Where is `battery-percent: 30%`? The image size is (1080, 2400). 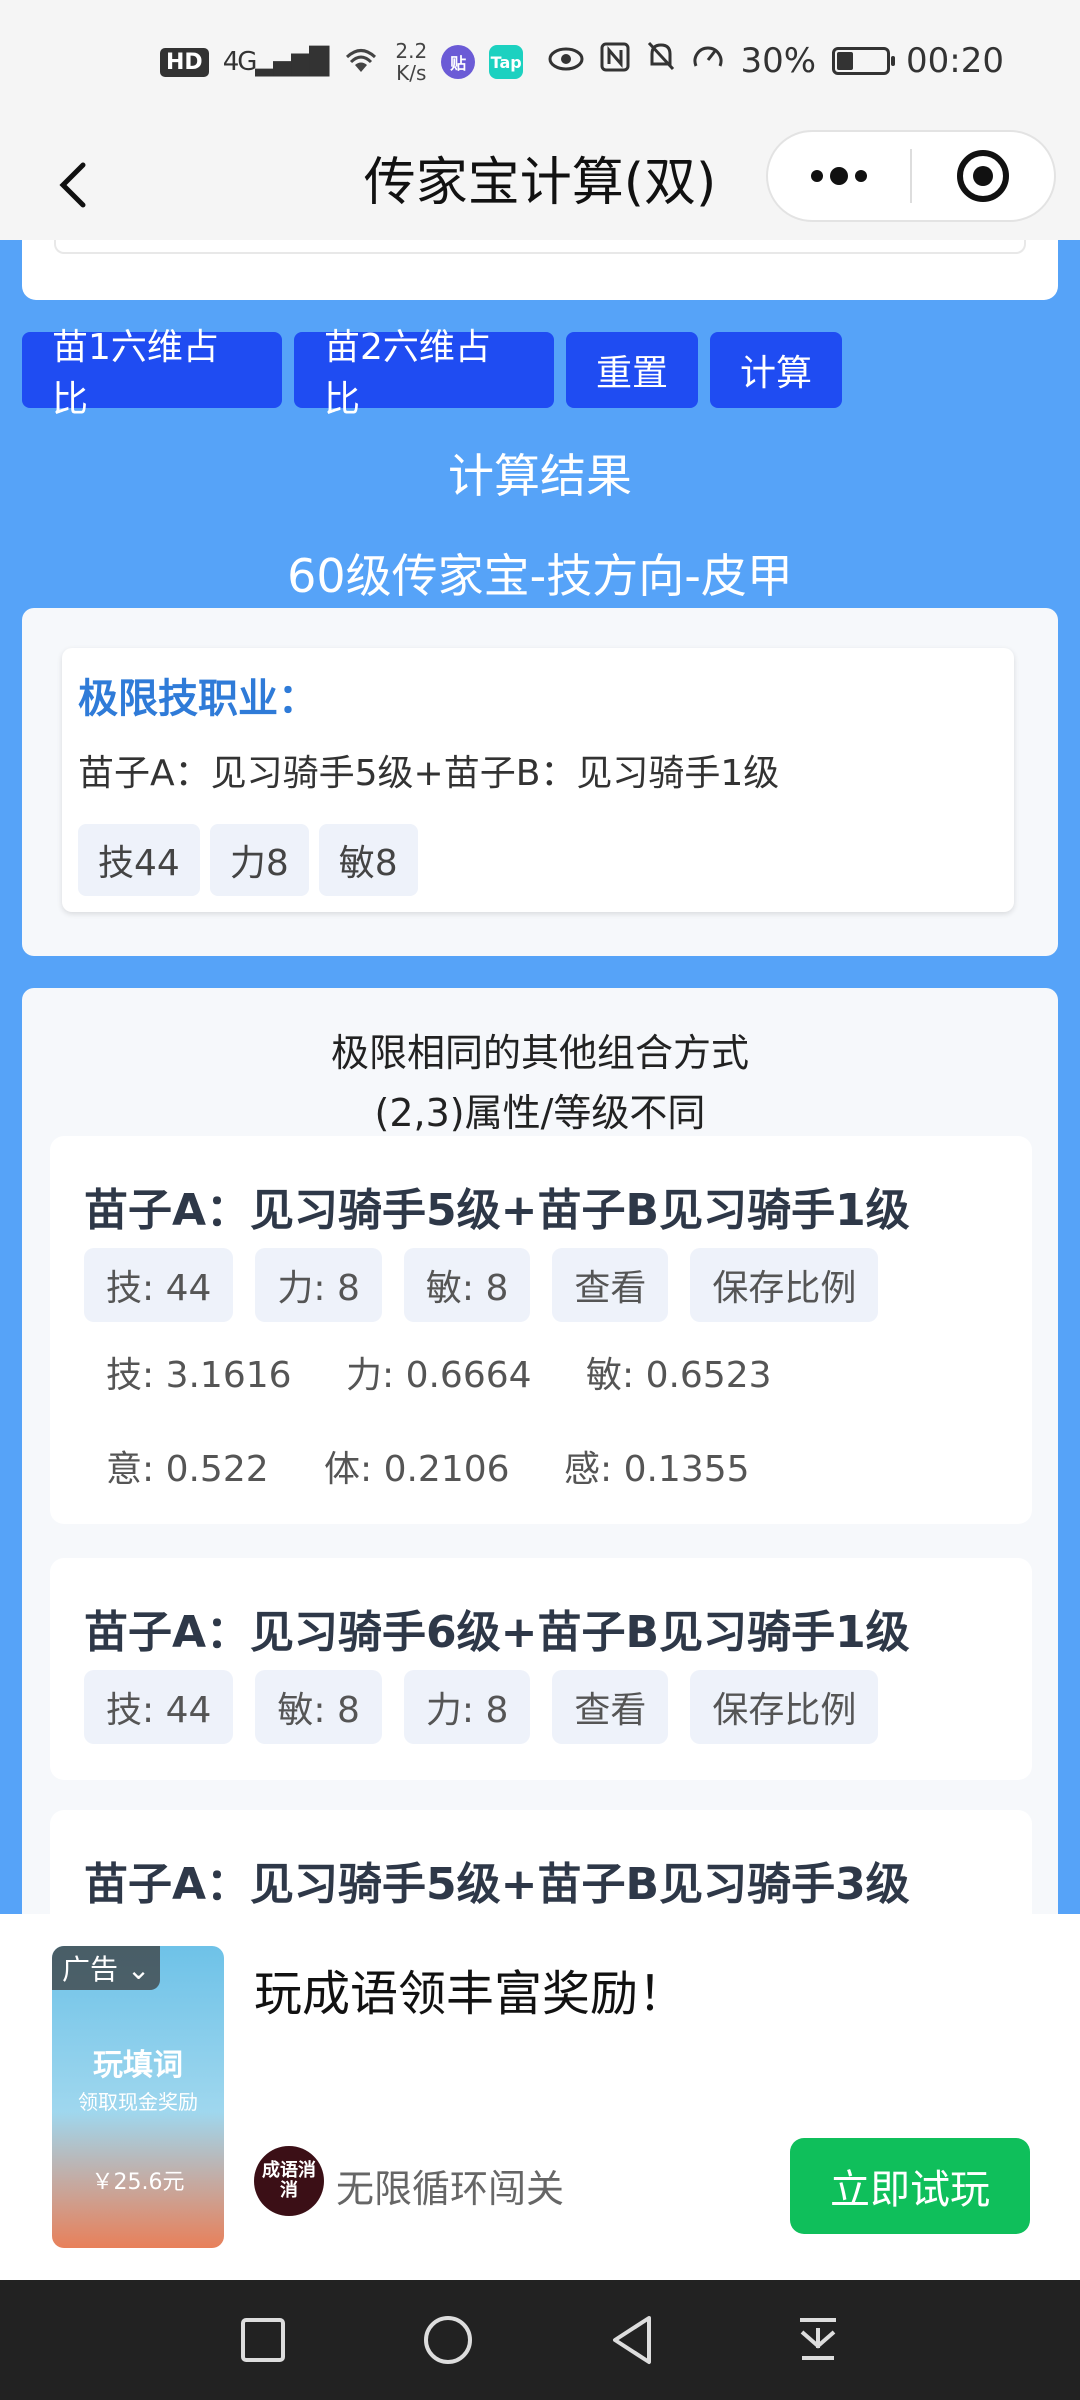
battery-percent: 30% is located at coordinates (778, 60).